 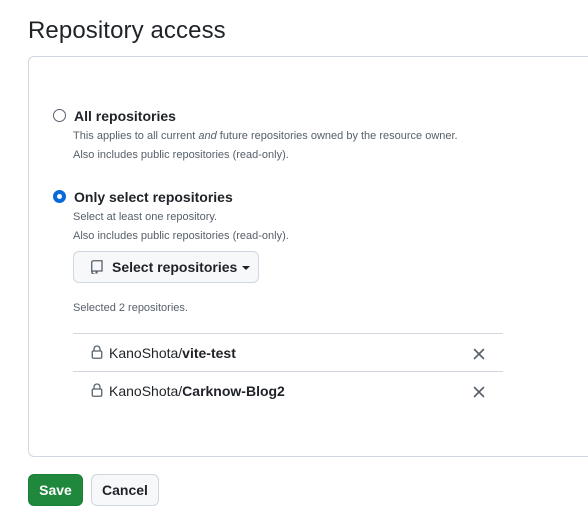 I want to click on save-button: Save, so click(x=55, y=490).